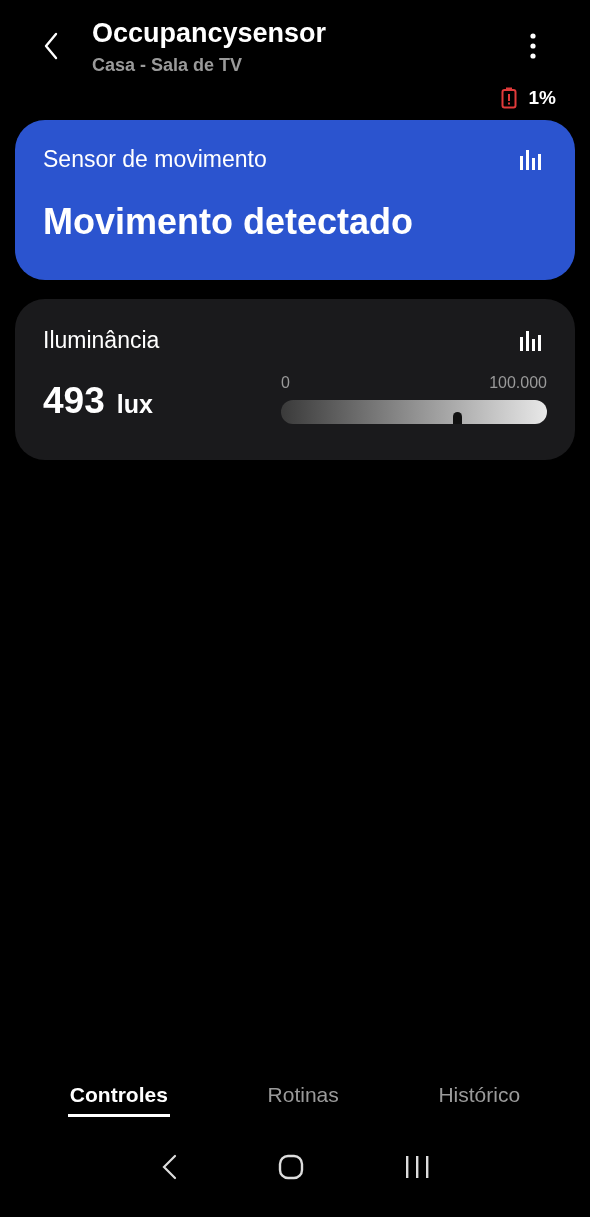 This screenshot has height=1217, width=590. What do you see at coordinates (74, 401) in the screenshot?
I see `illuminance-value: 493` at bounding box center [74, 401].